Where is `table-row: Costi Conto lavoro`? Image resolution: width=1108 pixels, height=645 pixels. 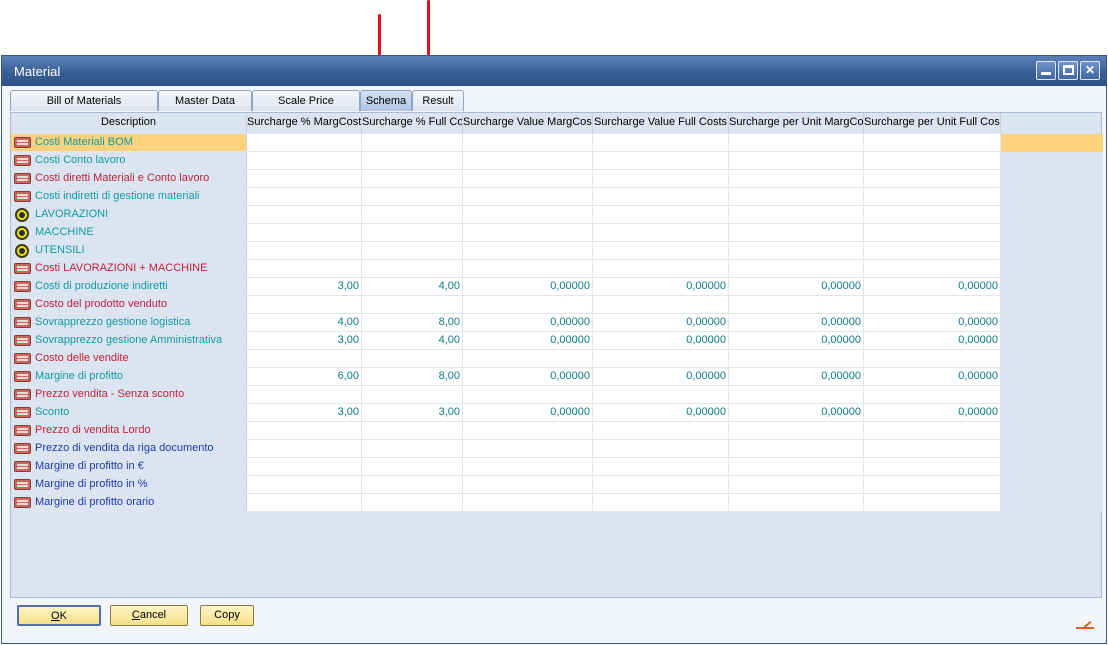
table-row: Costi Conto lavoro is located at coordinates (557, 161).